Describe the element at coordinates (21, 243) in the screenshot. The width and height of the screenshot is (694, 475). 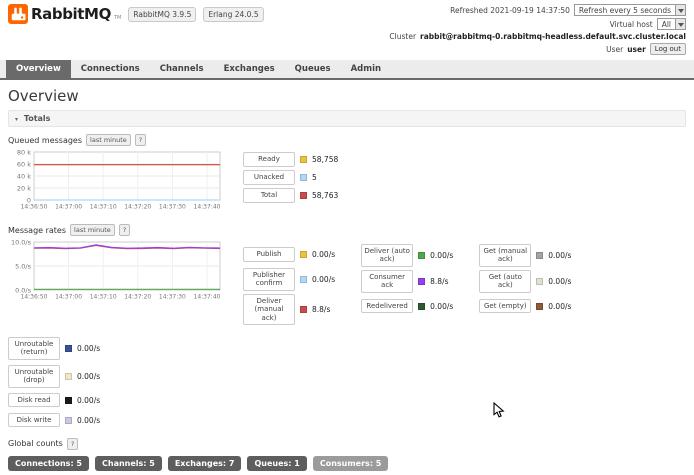
I see `svg-text: 10.0/s` at that location.